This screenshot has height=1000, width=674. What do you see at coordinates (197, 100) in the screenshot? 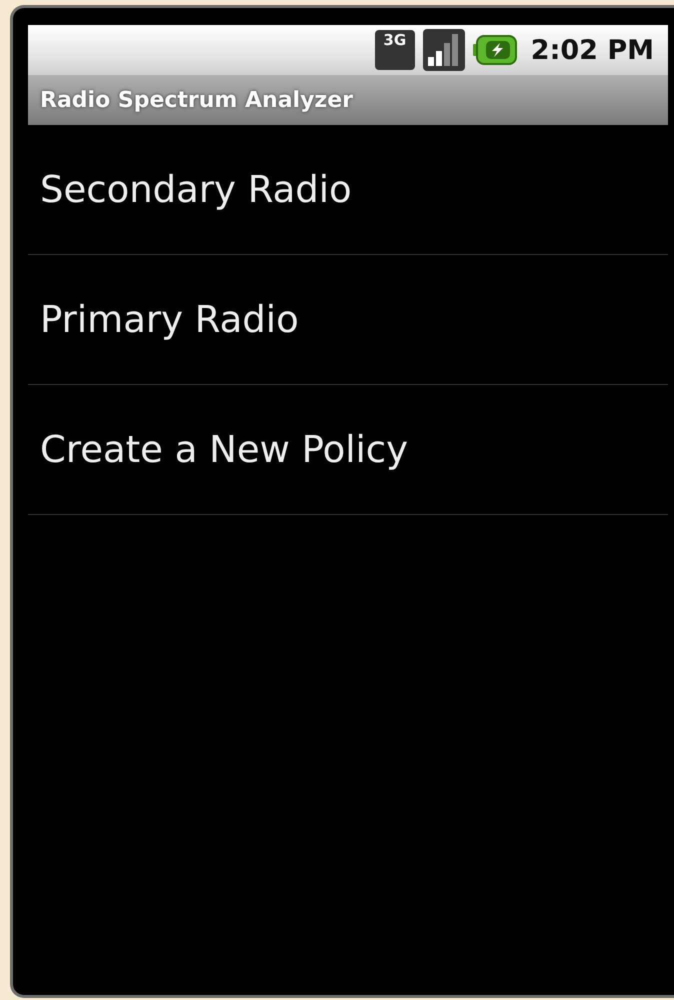
I see `app-title: Radio Spectrum Analyzer` at bounding box center [197, 100].